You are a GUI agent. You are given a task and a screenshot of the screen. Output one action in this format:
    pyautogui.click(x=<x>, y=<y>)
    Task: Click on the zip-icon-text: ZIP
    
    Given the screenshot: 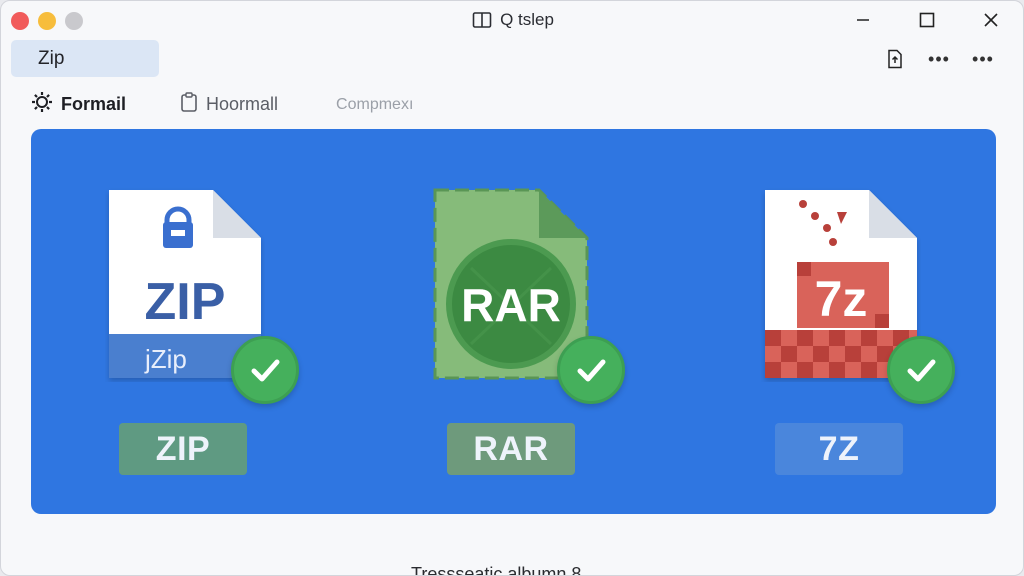 What is the action you would take?
    pyautogui.click(x=185, y=302)
    